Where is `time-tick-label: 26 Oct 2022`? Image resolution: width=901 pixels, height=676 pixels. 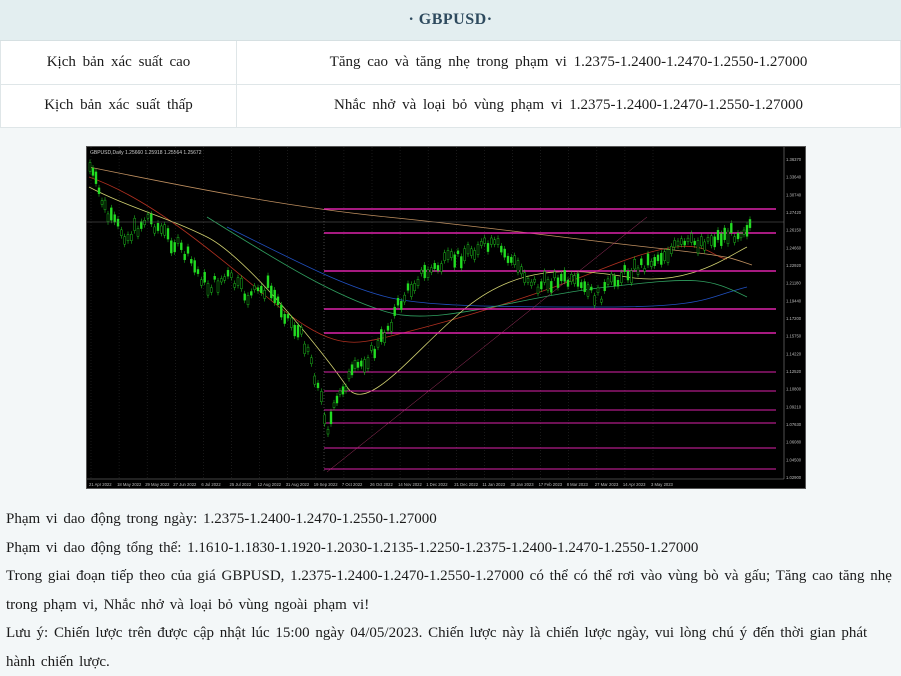
time-tick-label: 26 Oct 2022 is located at coordinates (381, 484).